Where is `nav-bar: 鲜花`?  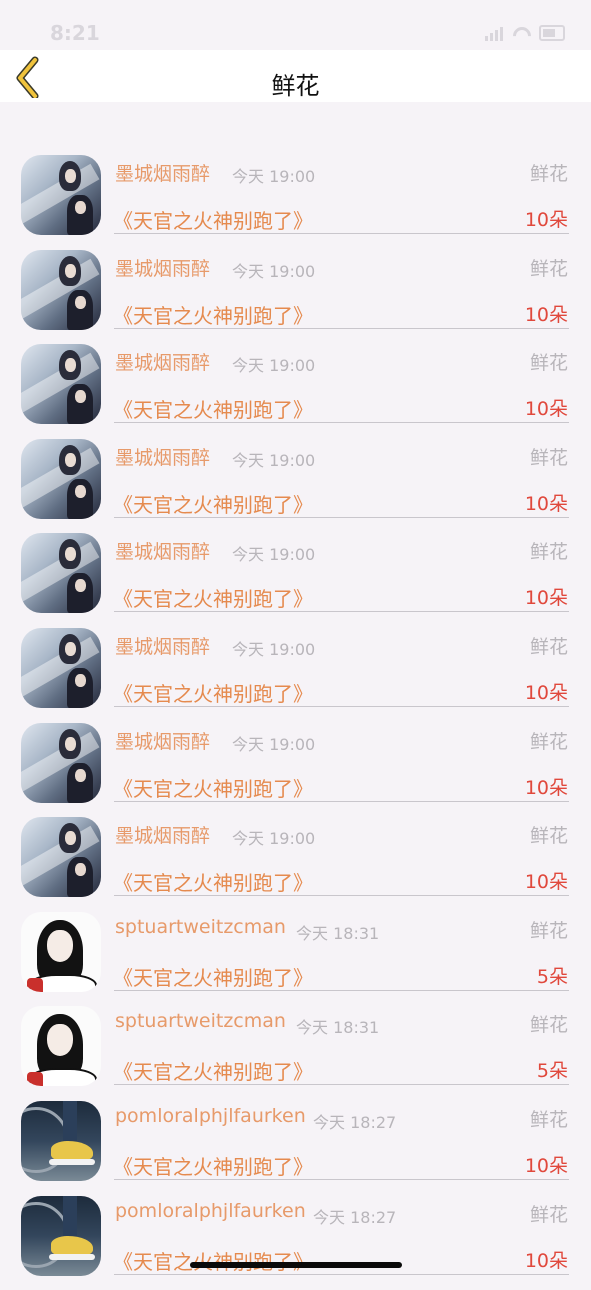
nav-bar: 鲜花 is located at coordinates (295, 76).